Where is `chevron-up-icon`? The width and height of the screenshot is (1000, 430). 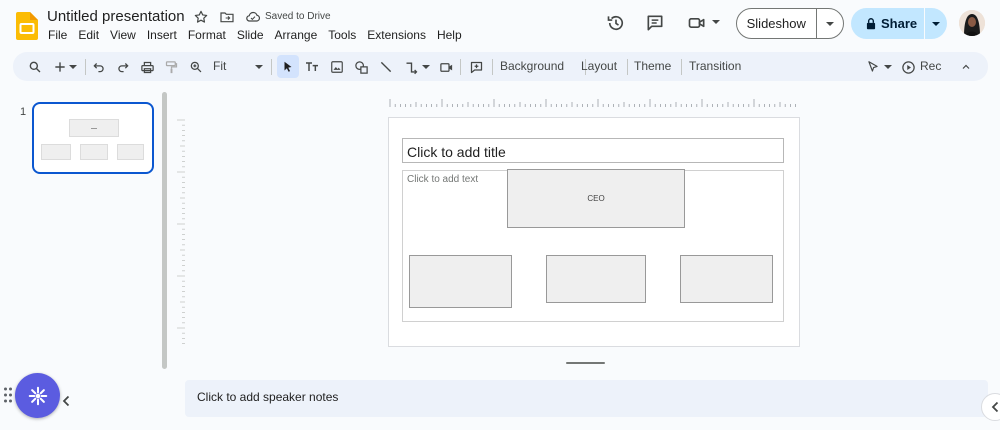 chevron-up-icon is located at coordinates (966, 67).